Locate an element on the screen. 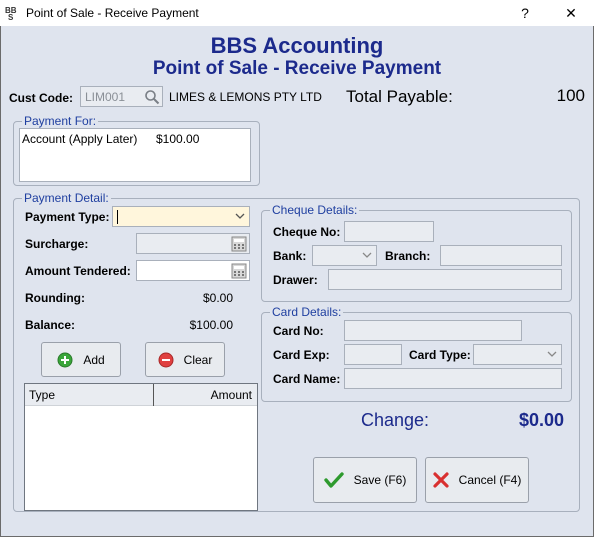  payment-for-description: Account (Apply Later) is located at coordinates (80, 139).